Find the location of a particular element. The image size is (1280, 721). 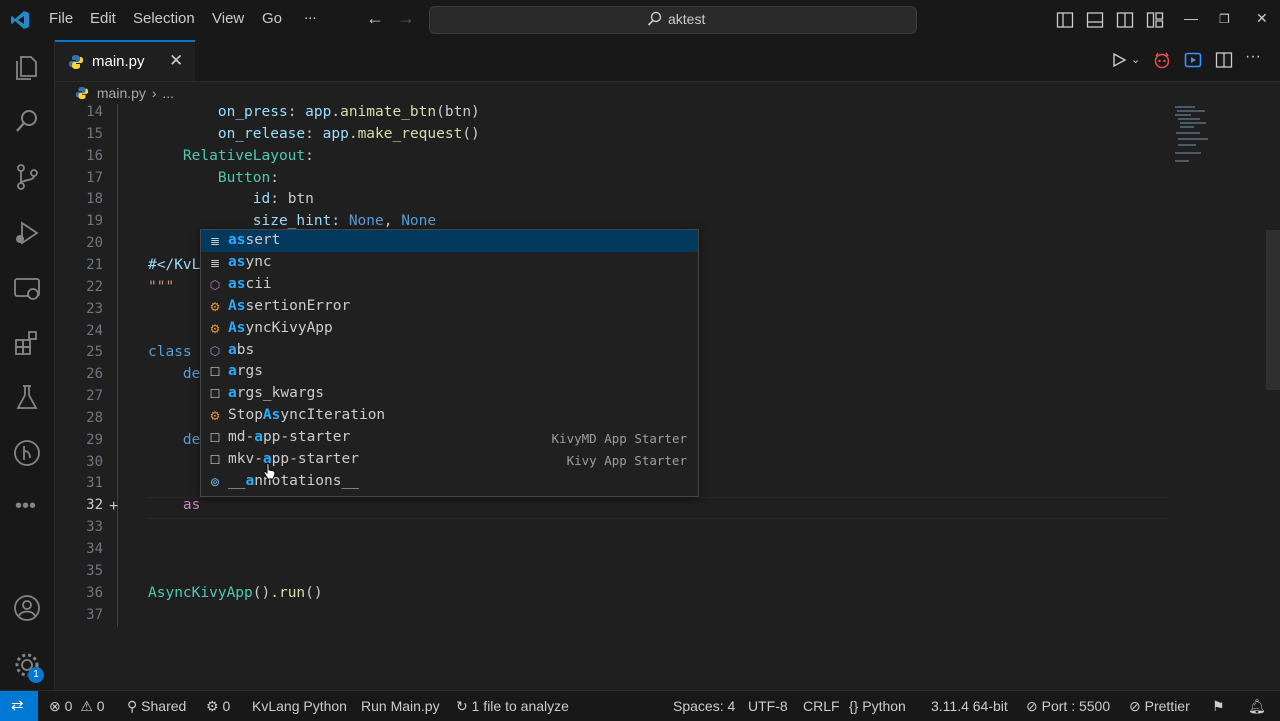

remote-connection-icon: ⇄ is located at coordinates (17, 705).